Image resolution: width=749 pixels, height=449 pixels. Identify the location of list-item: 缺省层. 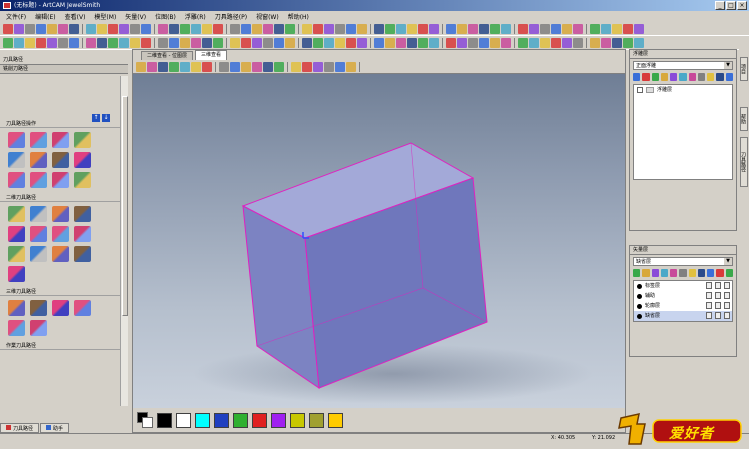
(683, 316).